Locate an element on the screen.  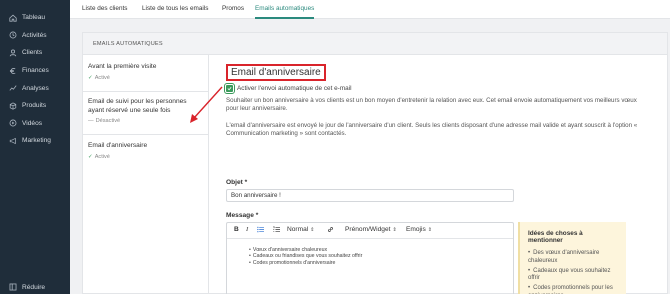
numbered-list-button is located at coordinates (276, 229).